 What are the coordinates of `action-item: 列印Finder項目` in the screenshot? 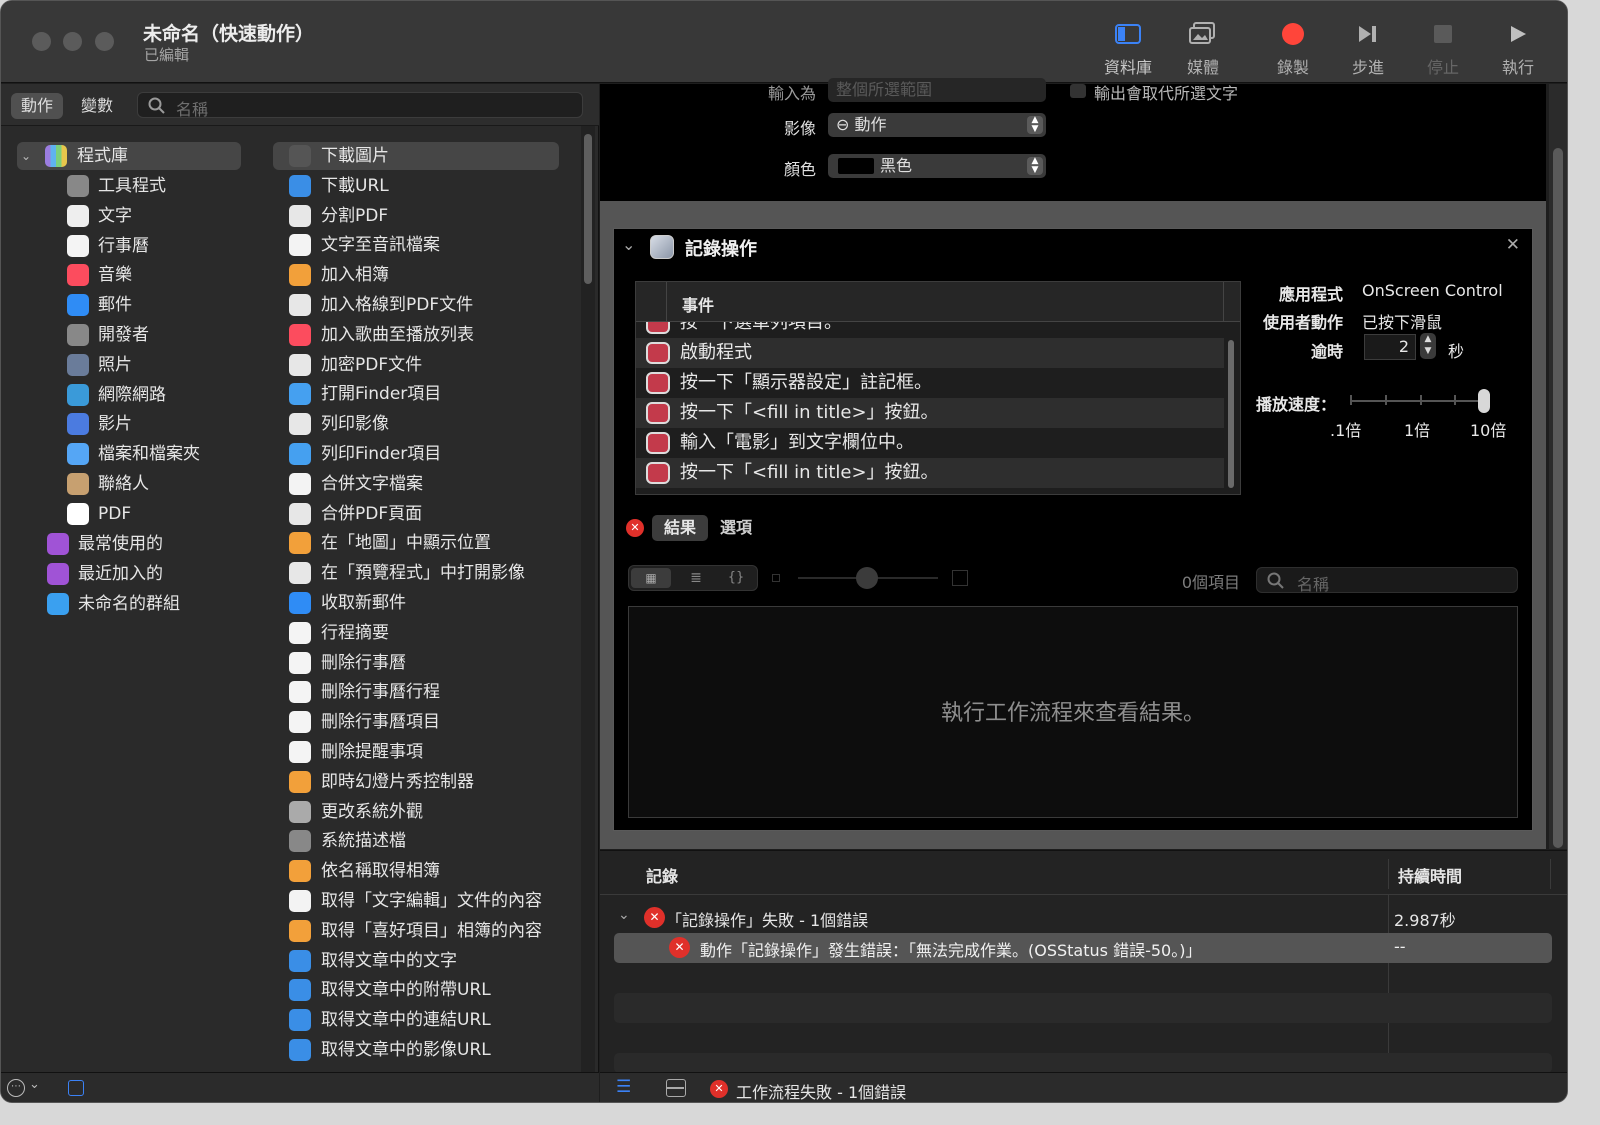 It's located at (416, 454).